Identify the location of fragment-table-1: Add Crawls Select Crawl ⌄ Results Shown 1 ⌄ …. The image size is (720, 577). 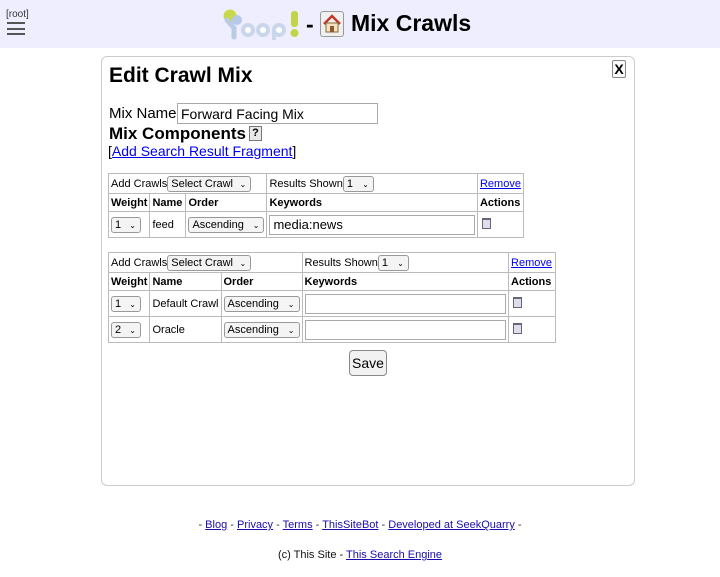
(316, 205).